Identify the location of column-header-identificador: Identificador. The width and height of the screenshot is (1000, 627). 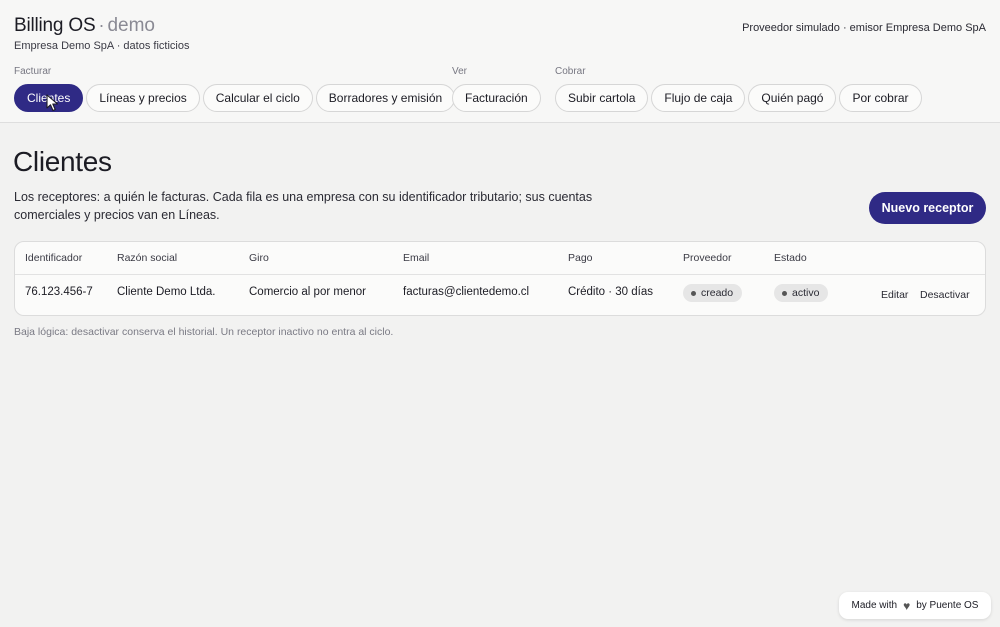
(54, 258).